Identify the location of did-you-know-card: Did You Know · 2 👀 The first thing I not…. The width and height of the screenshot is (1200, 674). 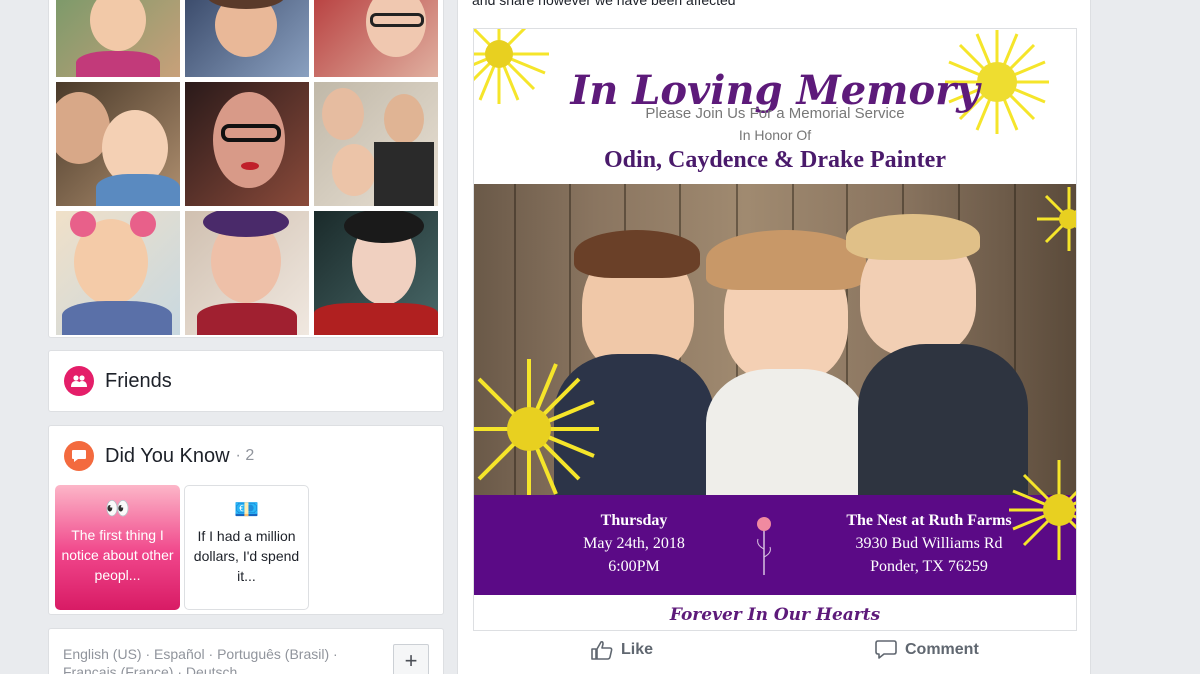
(246, 520).